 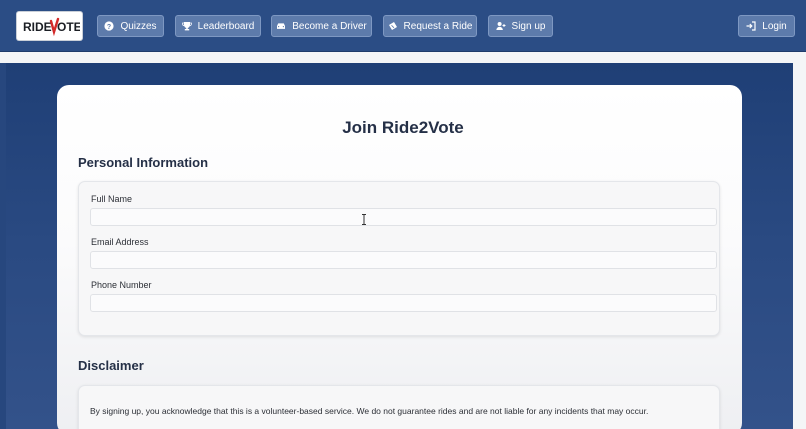 I want to click on logo-mark: RIDE OTE, so click(x=51, y=27).